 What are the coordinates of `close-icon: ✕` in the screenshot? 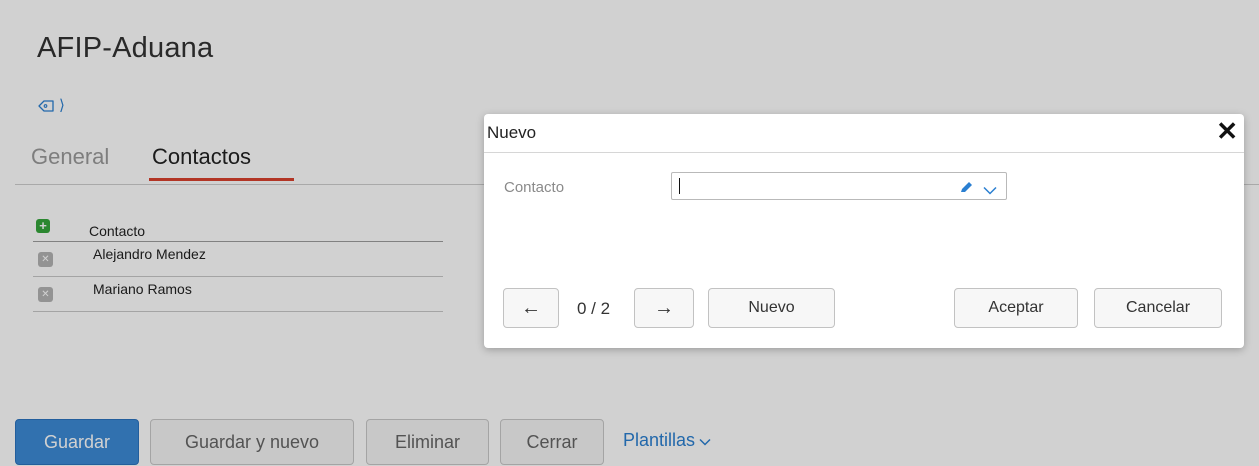 It's located at (1227, 131).